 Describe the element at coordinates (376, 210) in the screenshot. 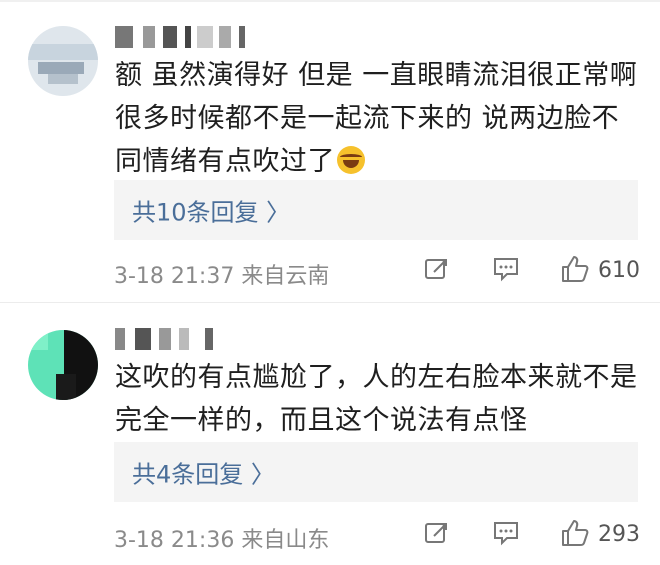

I see `replies-link: 共10条回复 〉` at that location.